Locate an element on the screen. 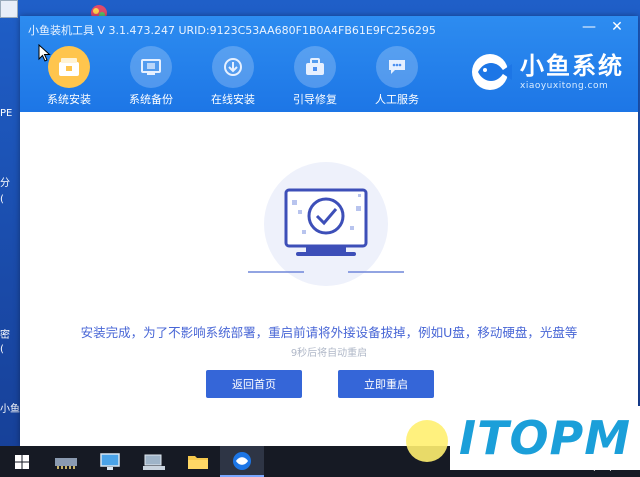 Image resolution: width=640 pixels, height=477 pixels. folder-icon is located at coordinates (198, 462).